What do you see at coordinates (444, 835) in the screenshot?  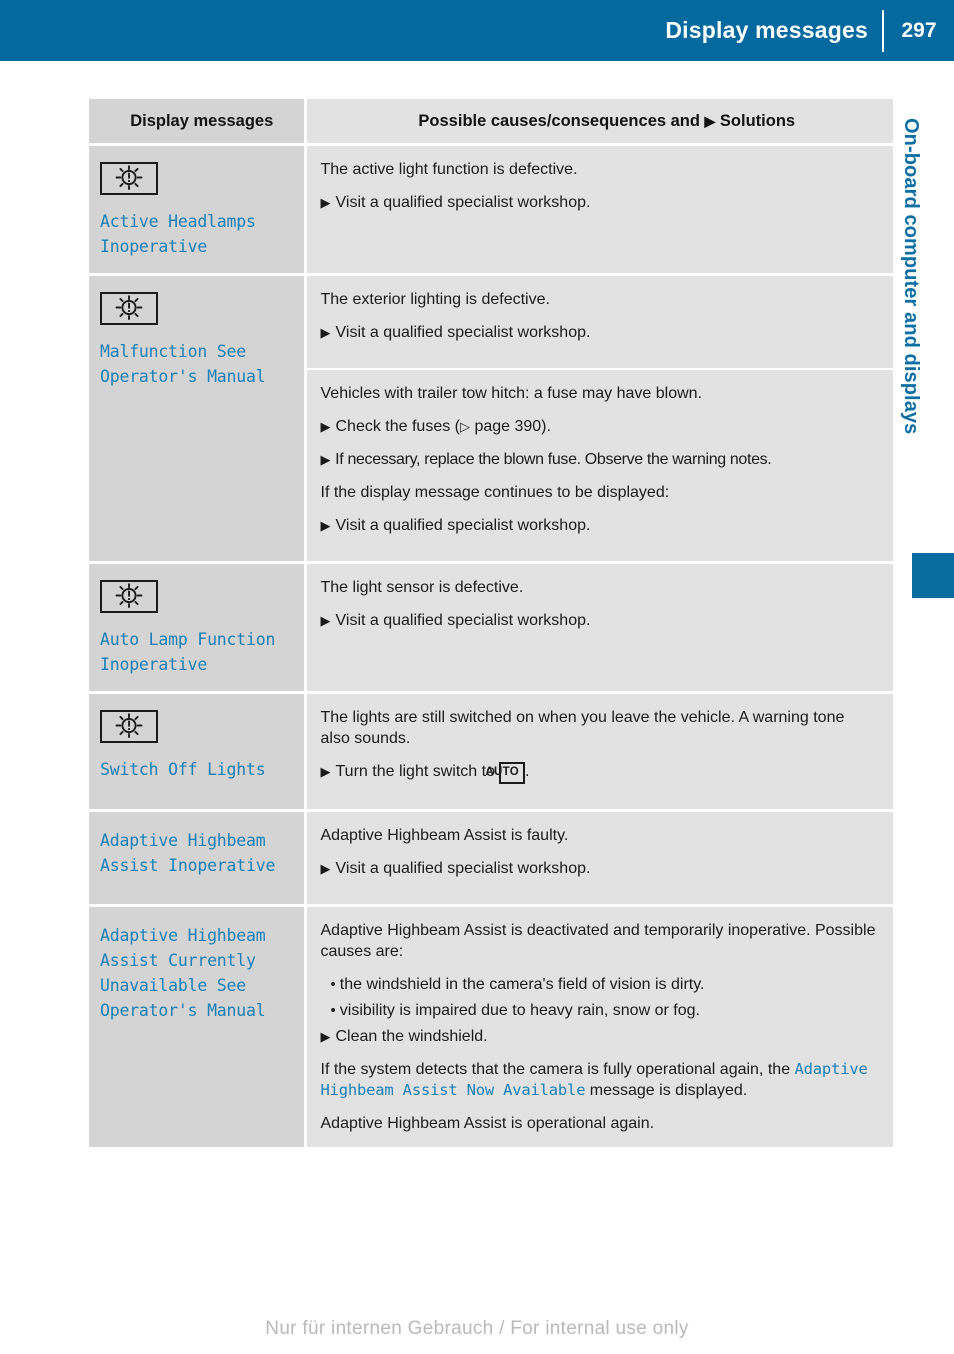 I see `description-paragraph: Adaptive Highbeam Assist is faulty.` at bounding box center [444, 835].